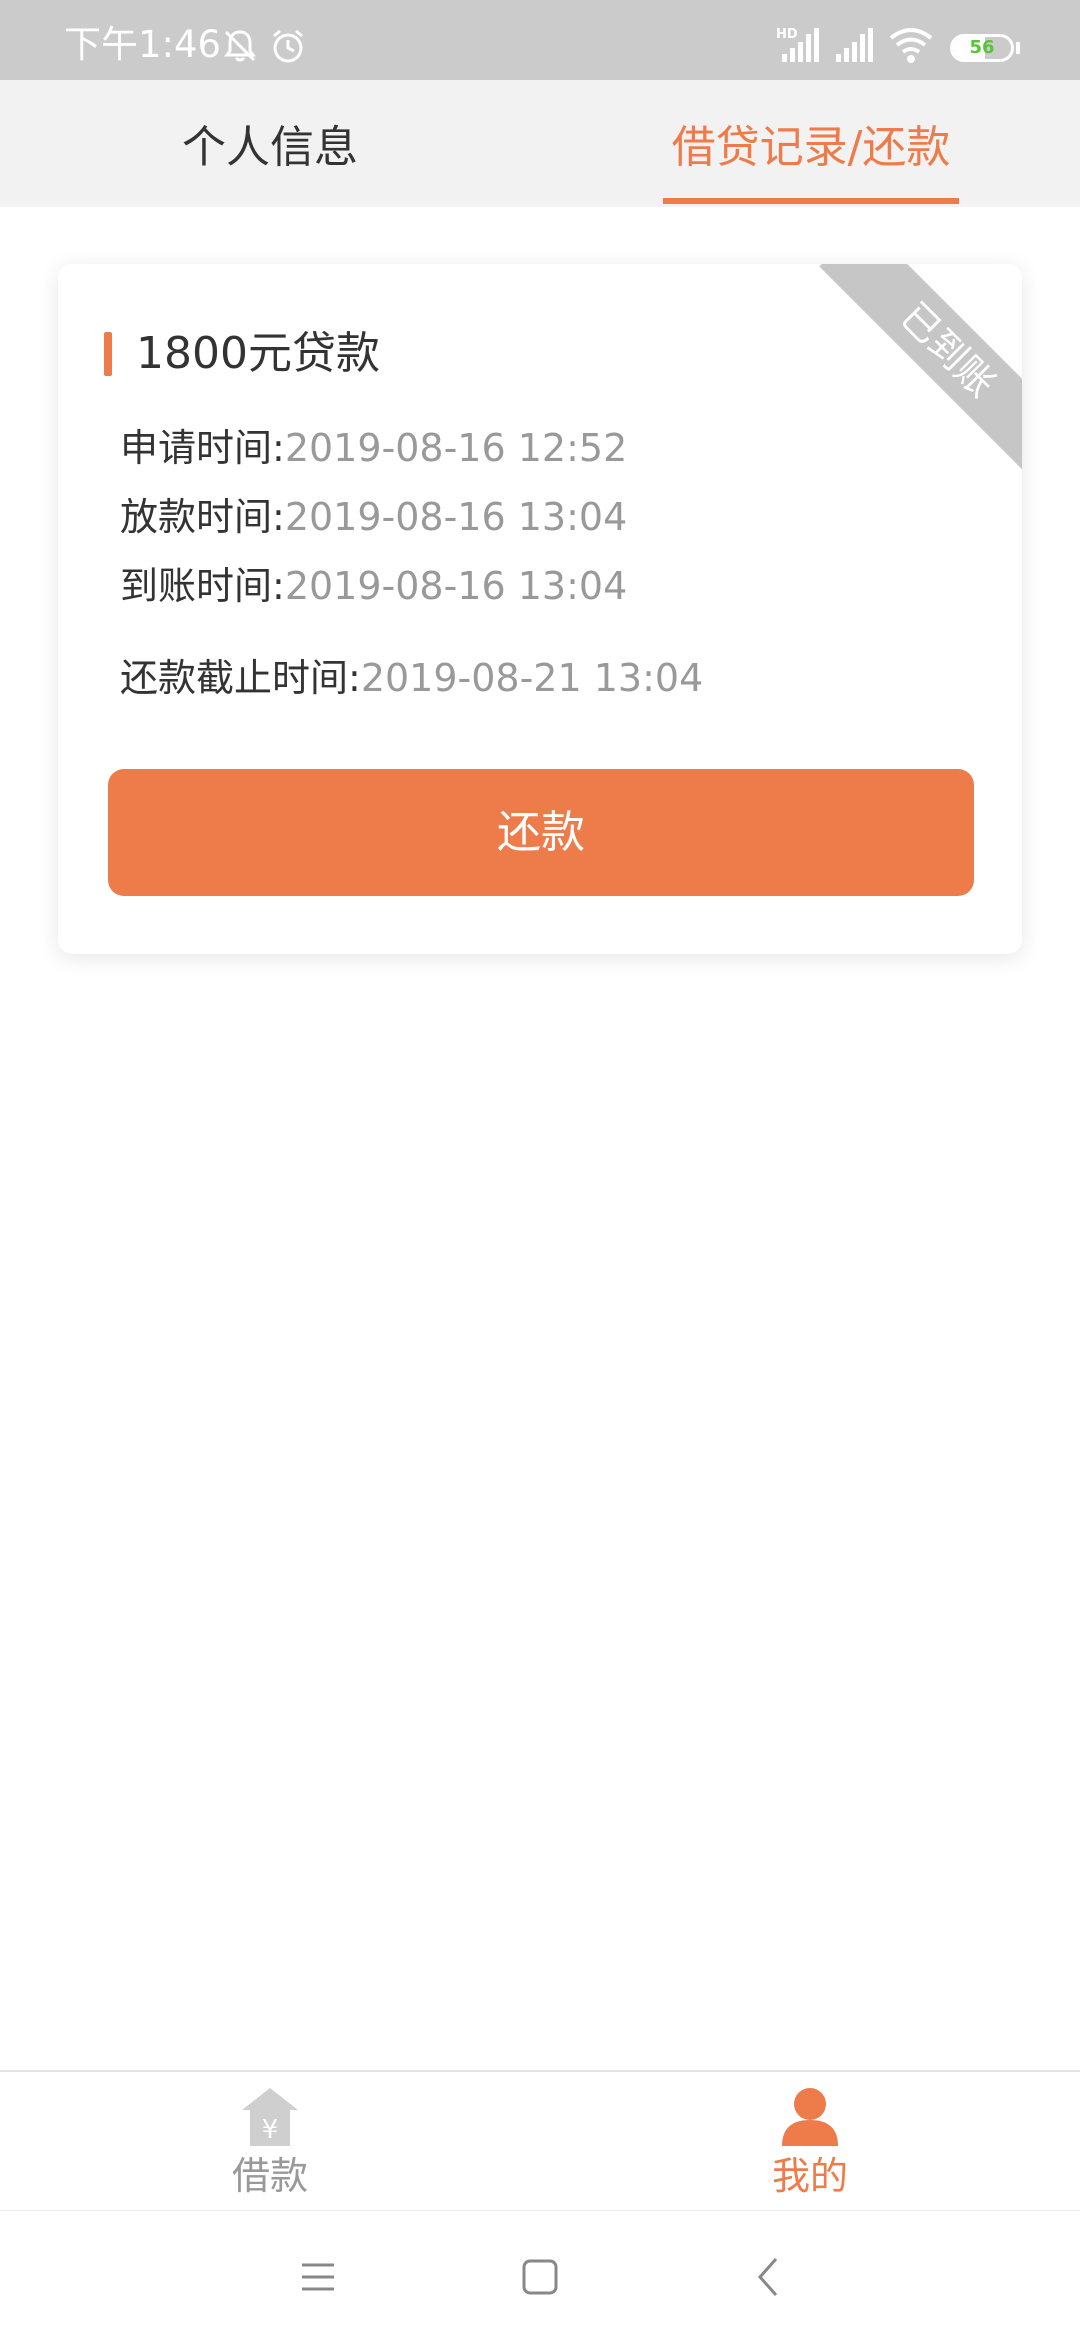  Describe the element at coordinates (202, 517) in the screenshot. I see `release-time-label: 放款时间:` at that location.